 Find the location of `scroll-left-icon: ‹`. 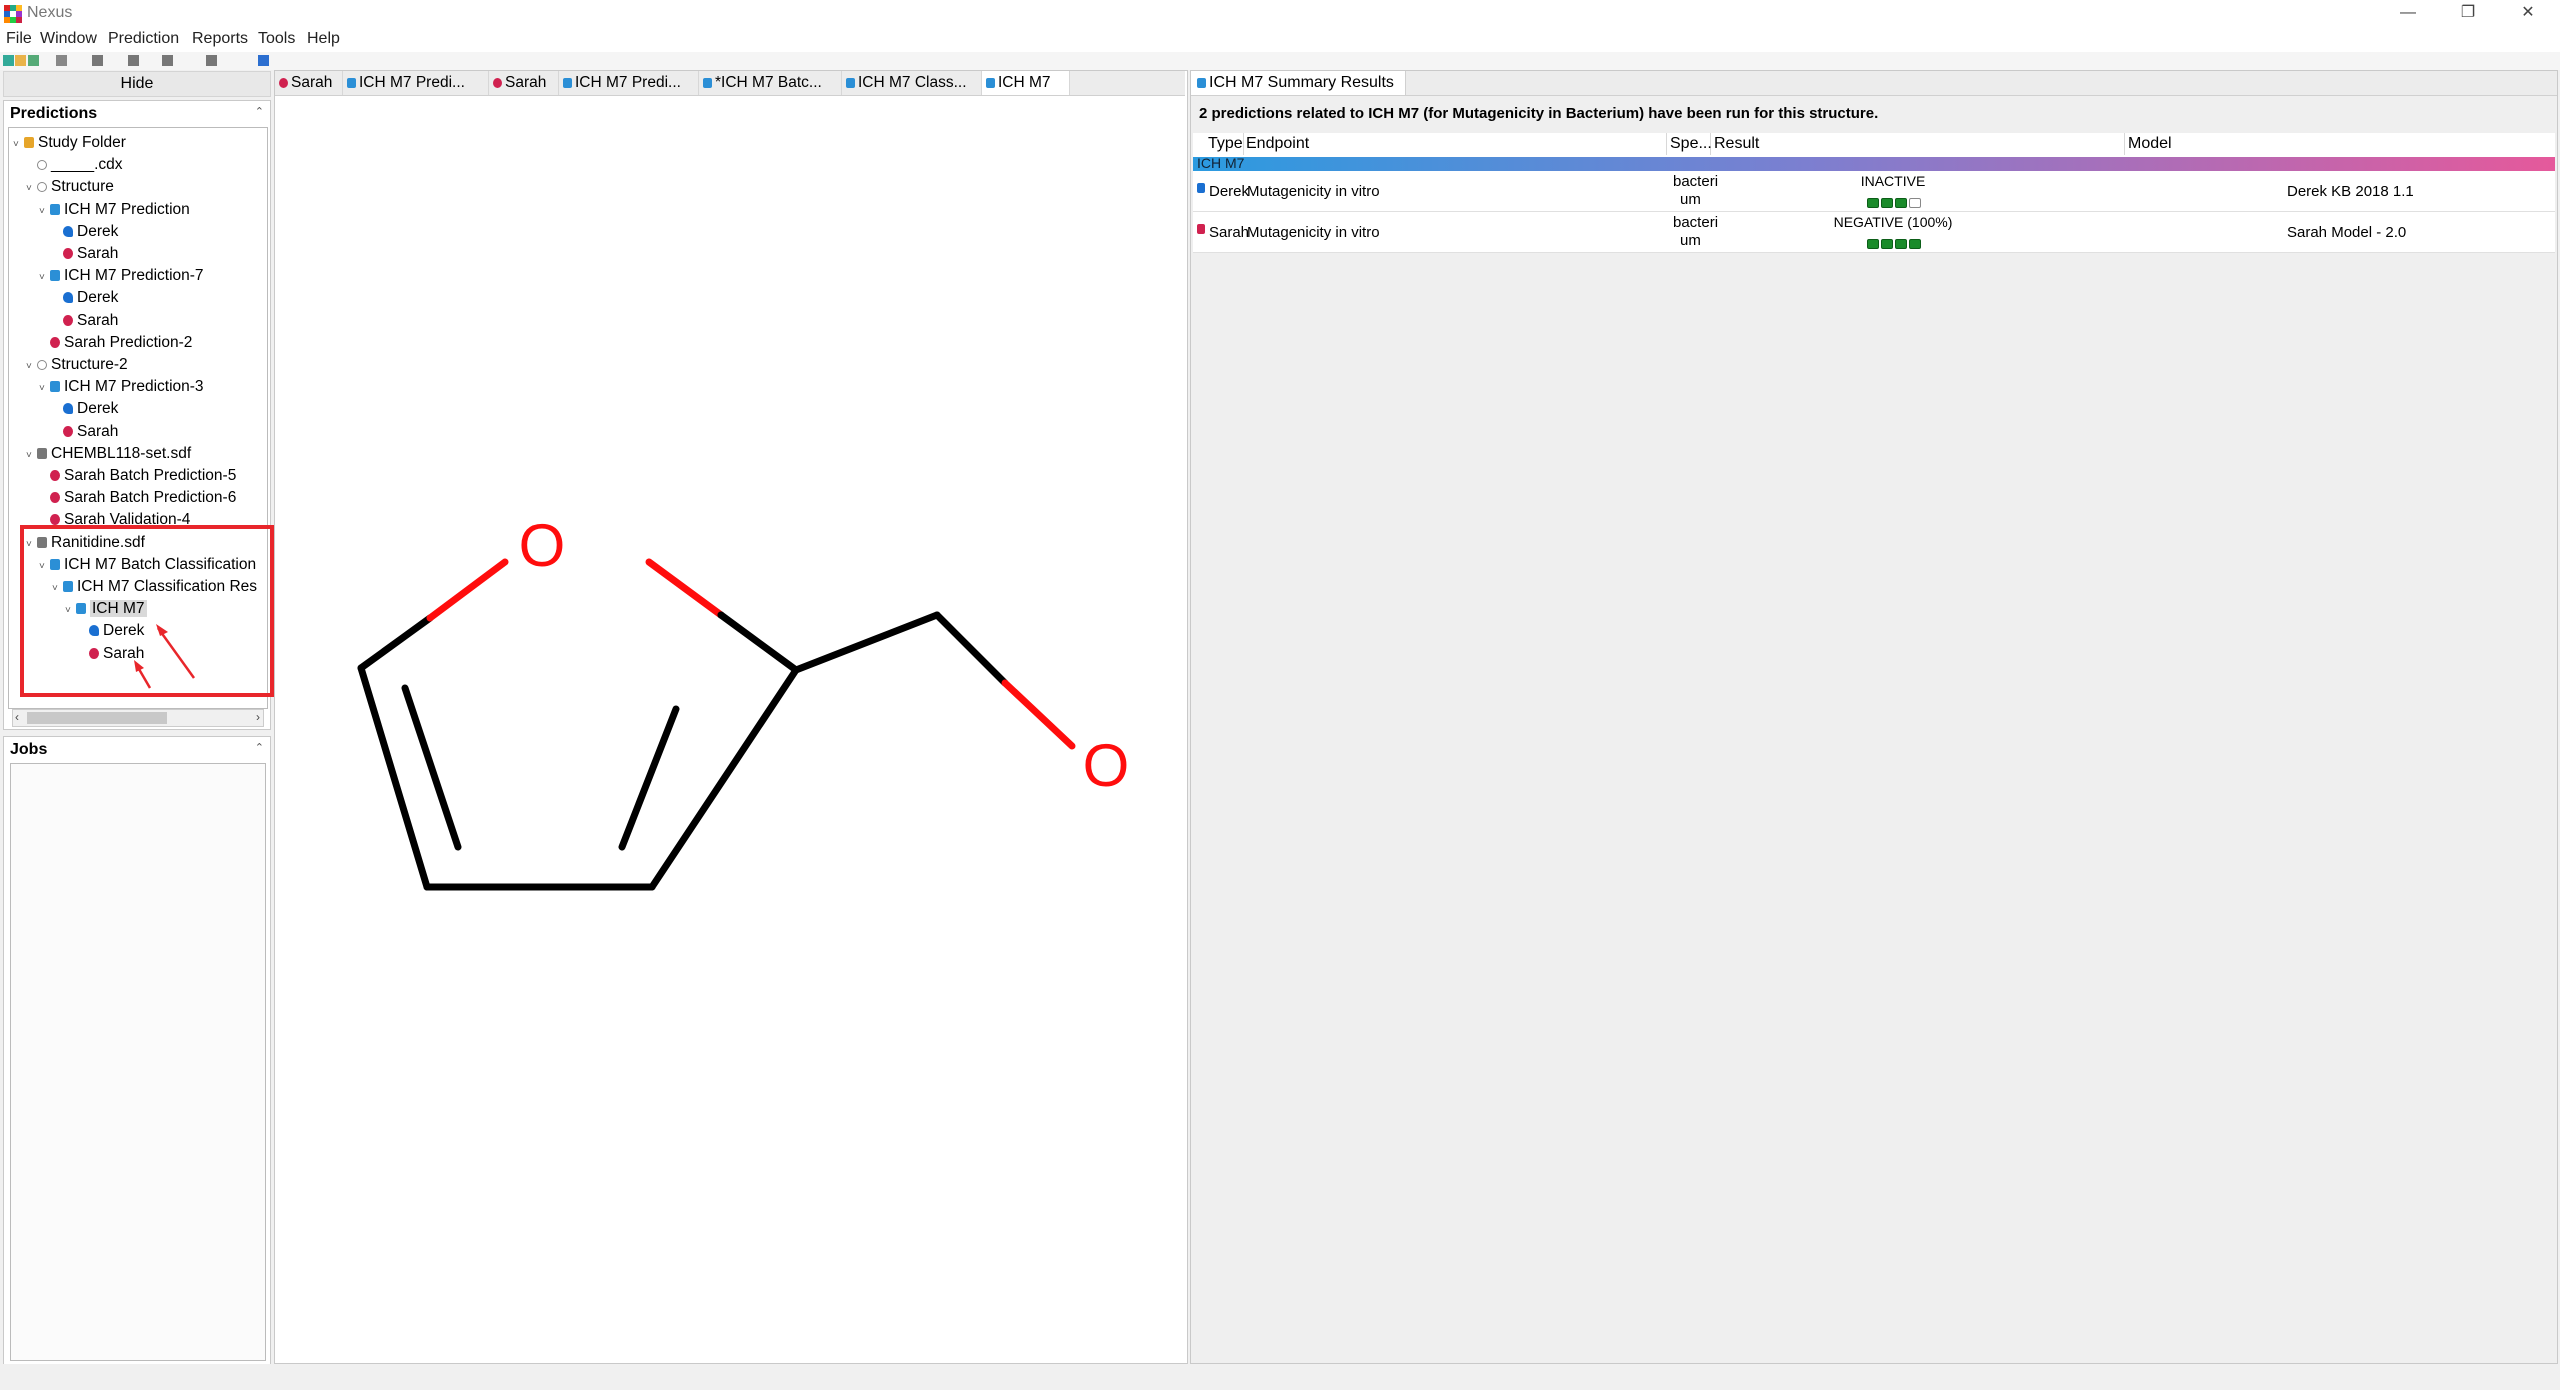

scroll-left-icon: ‹ is located at coordinates (17, 717).